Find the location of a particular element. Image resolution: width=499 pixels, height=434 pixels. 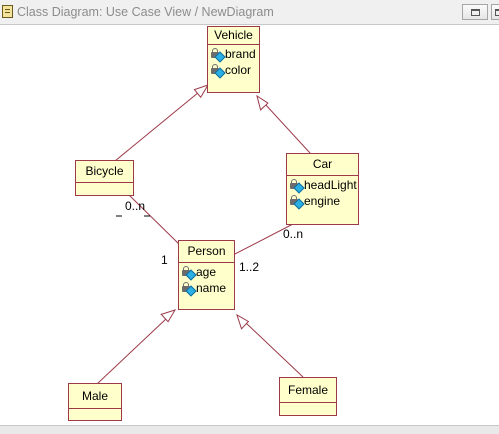

class-person: Person age name is located at coordinates (206, 275).